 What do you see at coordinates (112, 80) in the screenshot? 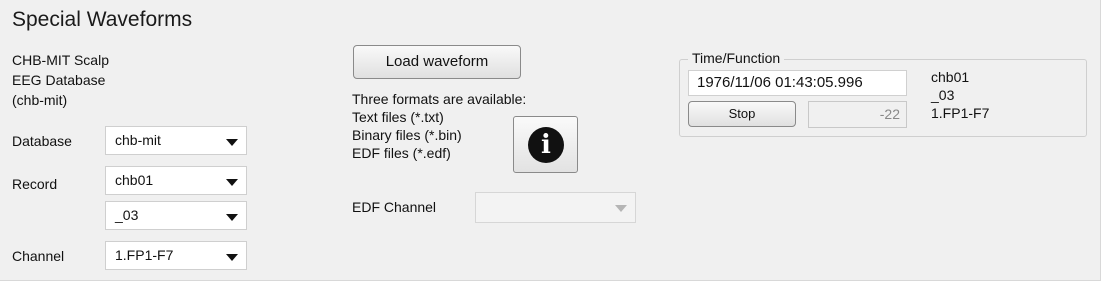
I see `database-description: CHB-MIT Scalp EEG Database (chb-mit)` at bounding box center [112, 80].